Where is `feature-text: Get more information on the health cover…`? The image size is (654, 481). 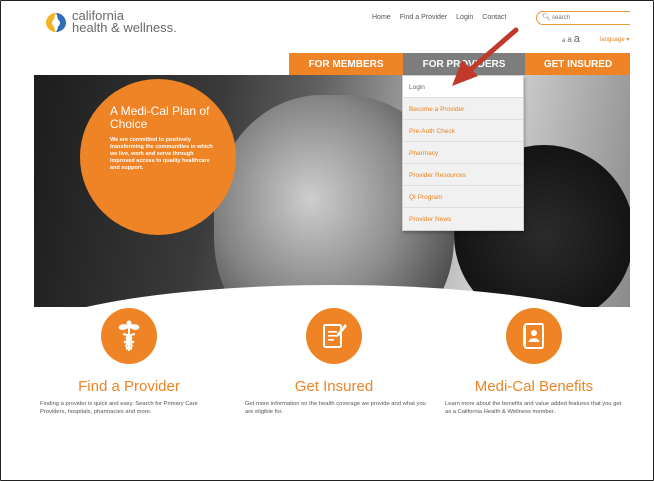 feature-text: Get more information on the health cover… is located at coordinates (335, 408).